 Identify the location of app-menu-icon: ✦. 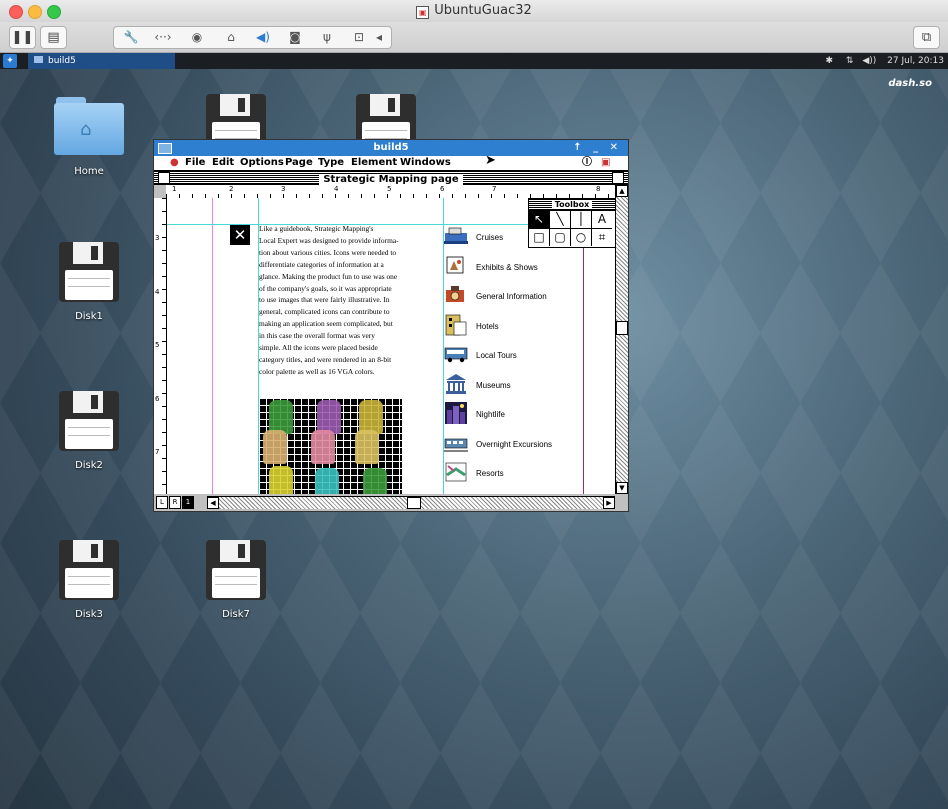
(10, 61).